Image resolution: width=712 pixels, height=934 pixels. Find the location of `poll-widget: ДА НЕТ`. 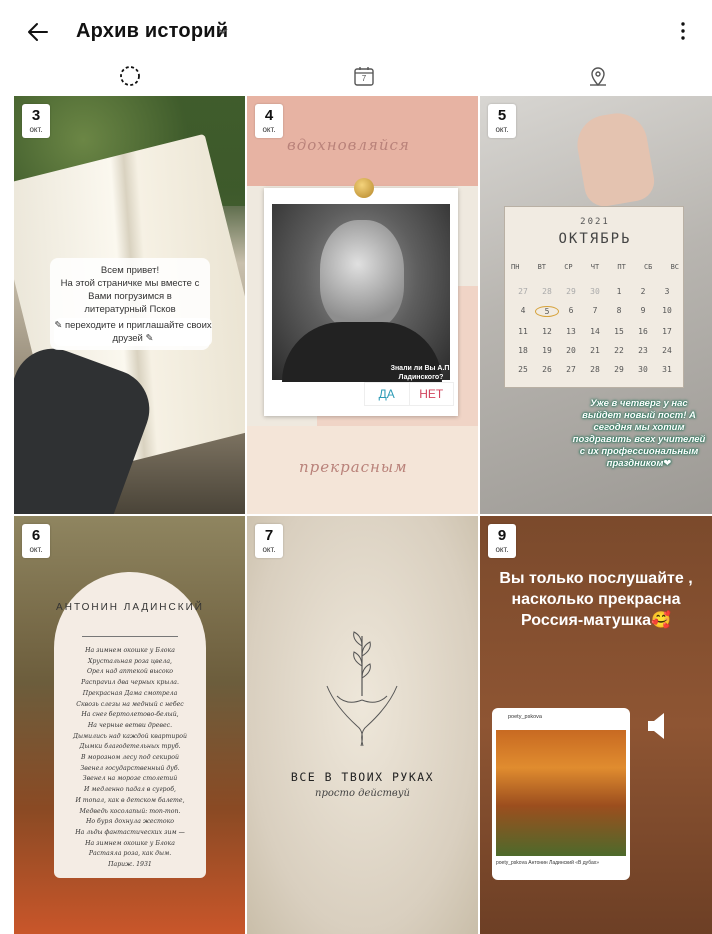

poll-widget: ДА НЕТ is located at coordinates (409, 394).